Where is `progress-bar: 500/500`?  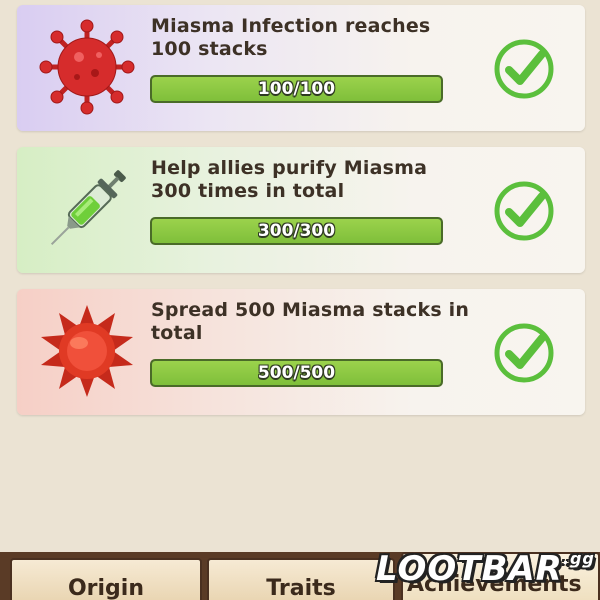
progress-bar: 500/500 is located at coordinates (296, 373).